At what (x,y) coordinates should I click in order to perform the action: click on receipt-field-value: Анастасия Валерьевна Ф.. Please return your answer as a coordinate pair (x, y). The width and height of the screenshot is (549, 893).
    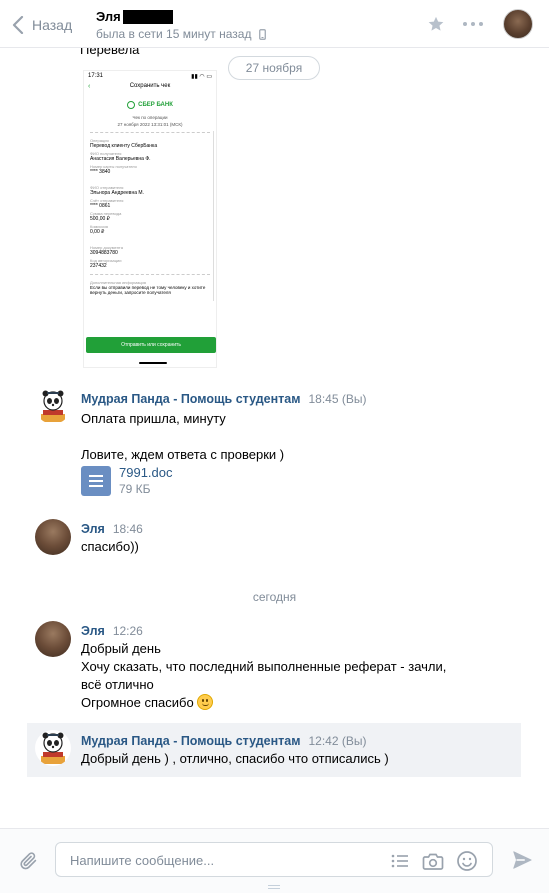
    Looking at the image, I should click on (120, 159).